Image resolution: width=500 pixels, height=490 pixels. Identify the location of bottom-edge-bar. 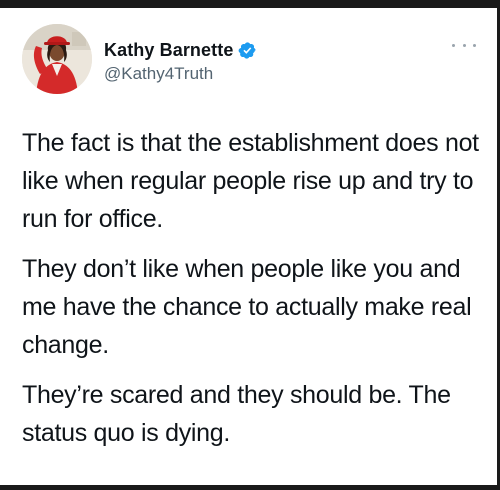
(250, 487).